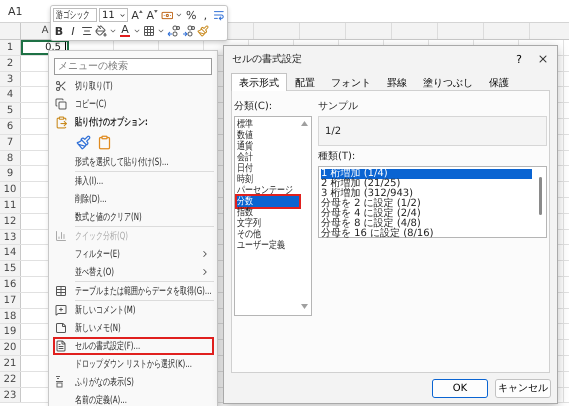  Describe the element at coordinates (259, 82) in the screenshot. I see `tab: 表示形式` at that location.